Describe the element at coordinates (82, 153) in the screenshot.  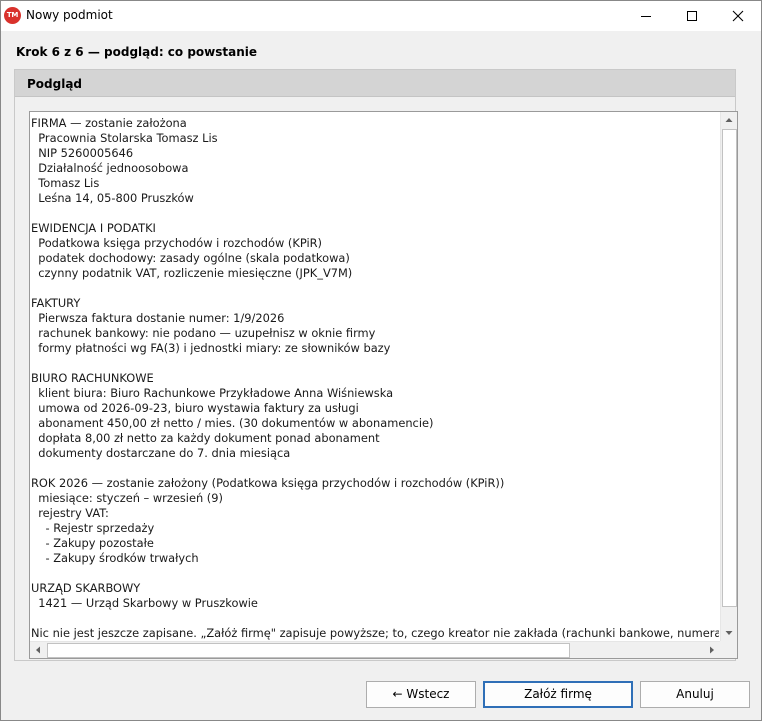
I see `preview-line: NIP 5260005646` at that location.